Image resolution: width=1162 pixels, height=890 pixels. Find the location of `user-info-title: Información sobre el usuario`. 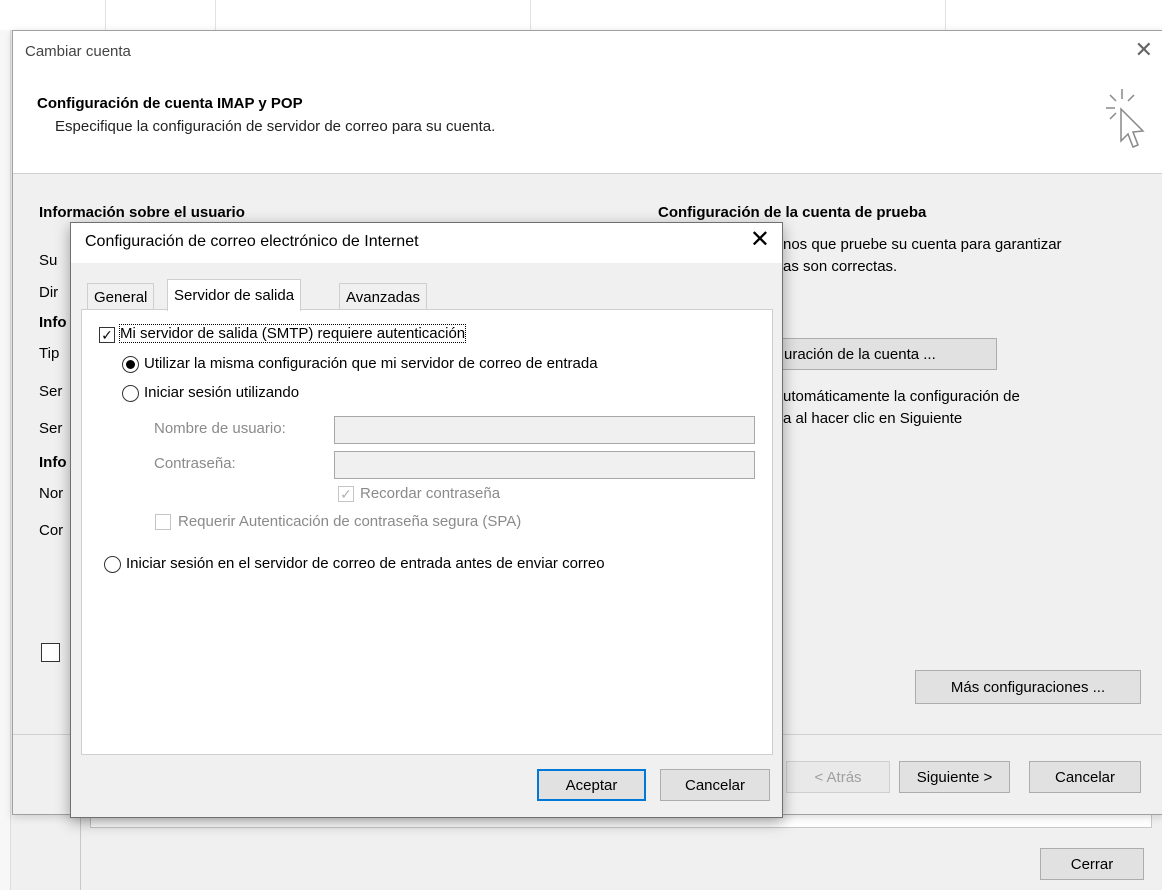

user-info-title: Información sobre el usuario is located at coordinates (142, 212).